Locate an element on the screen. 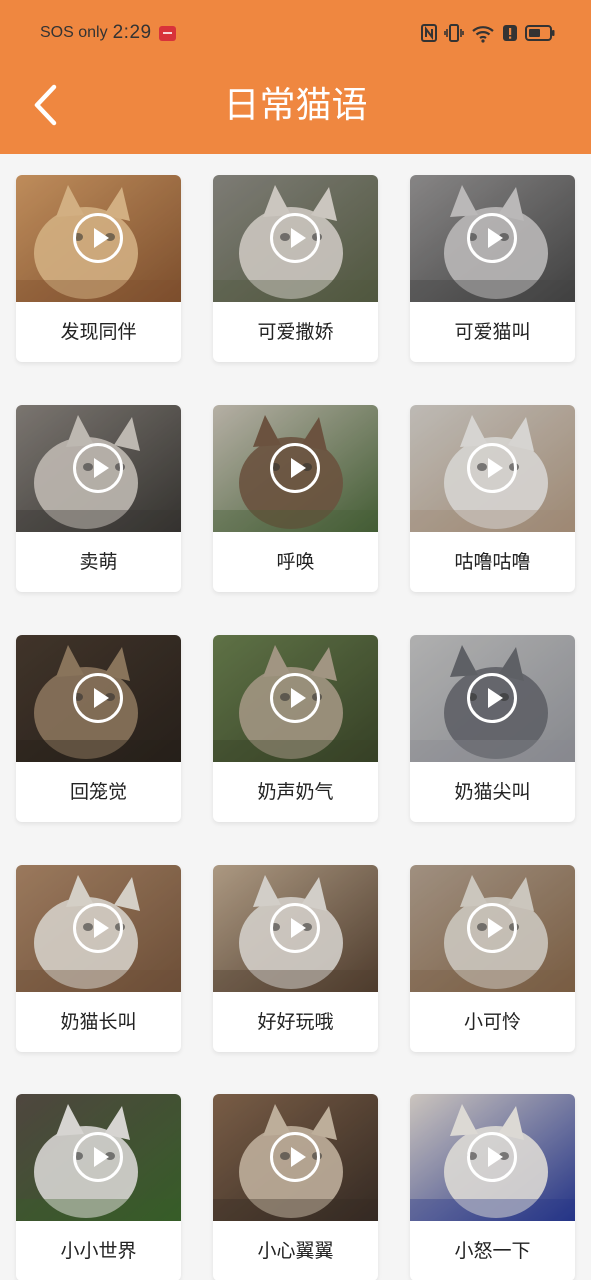 Image resolution: width=591 pixels, height=1280 pixels. carrier-text: SOS only is located at coordinates (74, 32).